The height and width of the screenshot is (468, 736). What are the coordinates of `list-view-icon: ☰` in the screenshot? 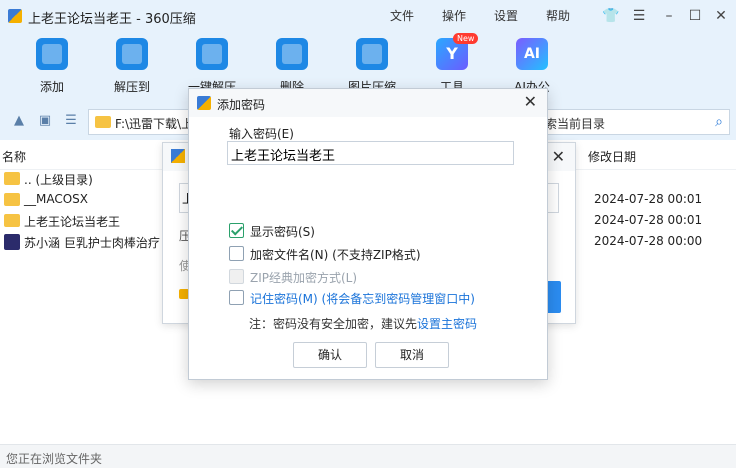 It's located at (71, 121).